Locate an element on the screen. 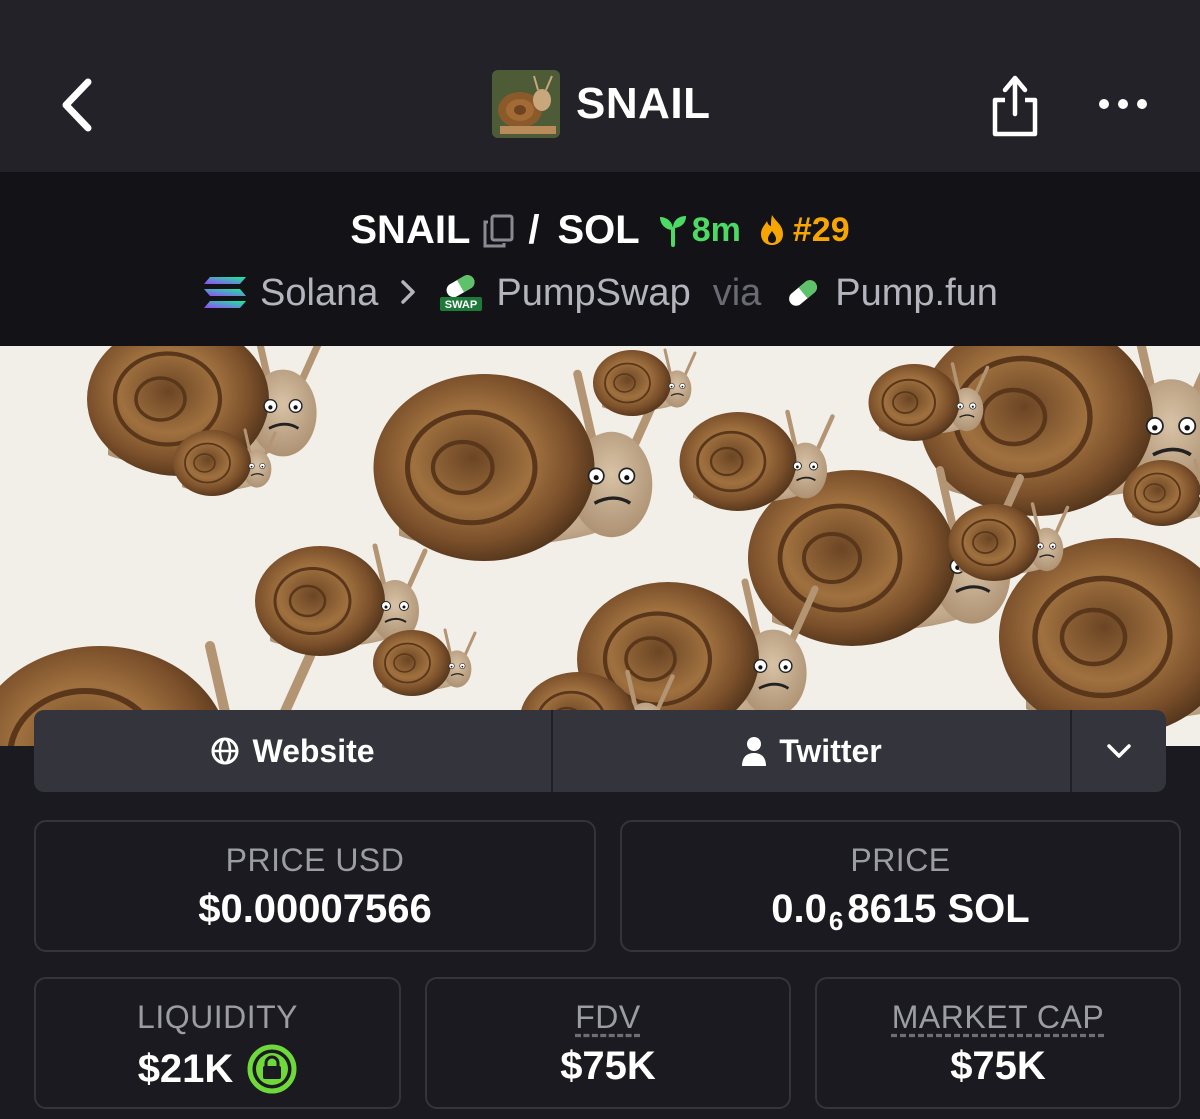 The image size is (1200, 1119). route-breadcrumb: Solana SWAP PumpSwap via Pump.fun is located at coordinates (600, 293).